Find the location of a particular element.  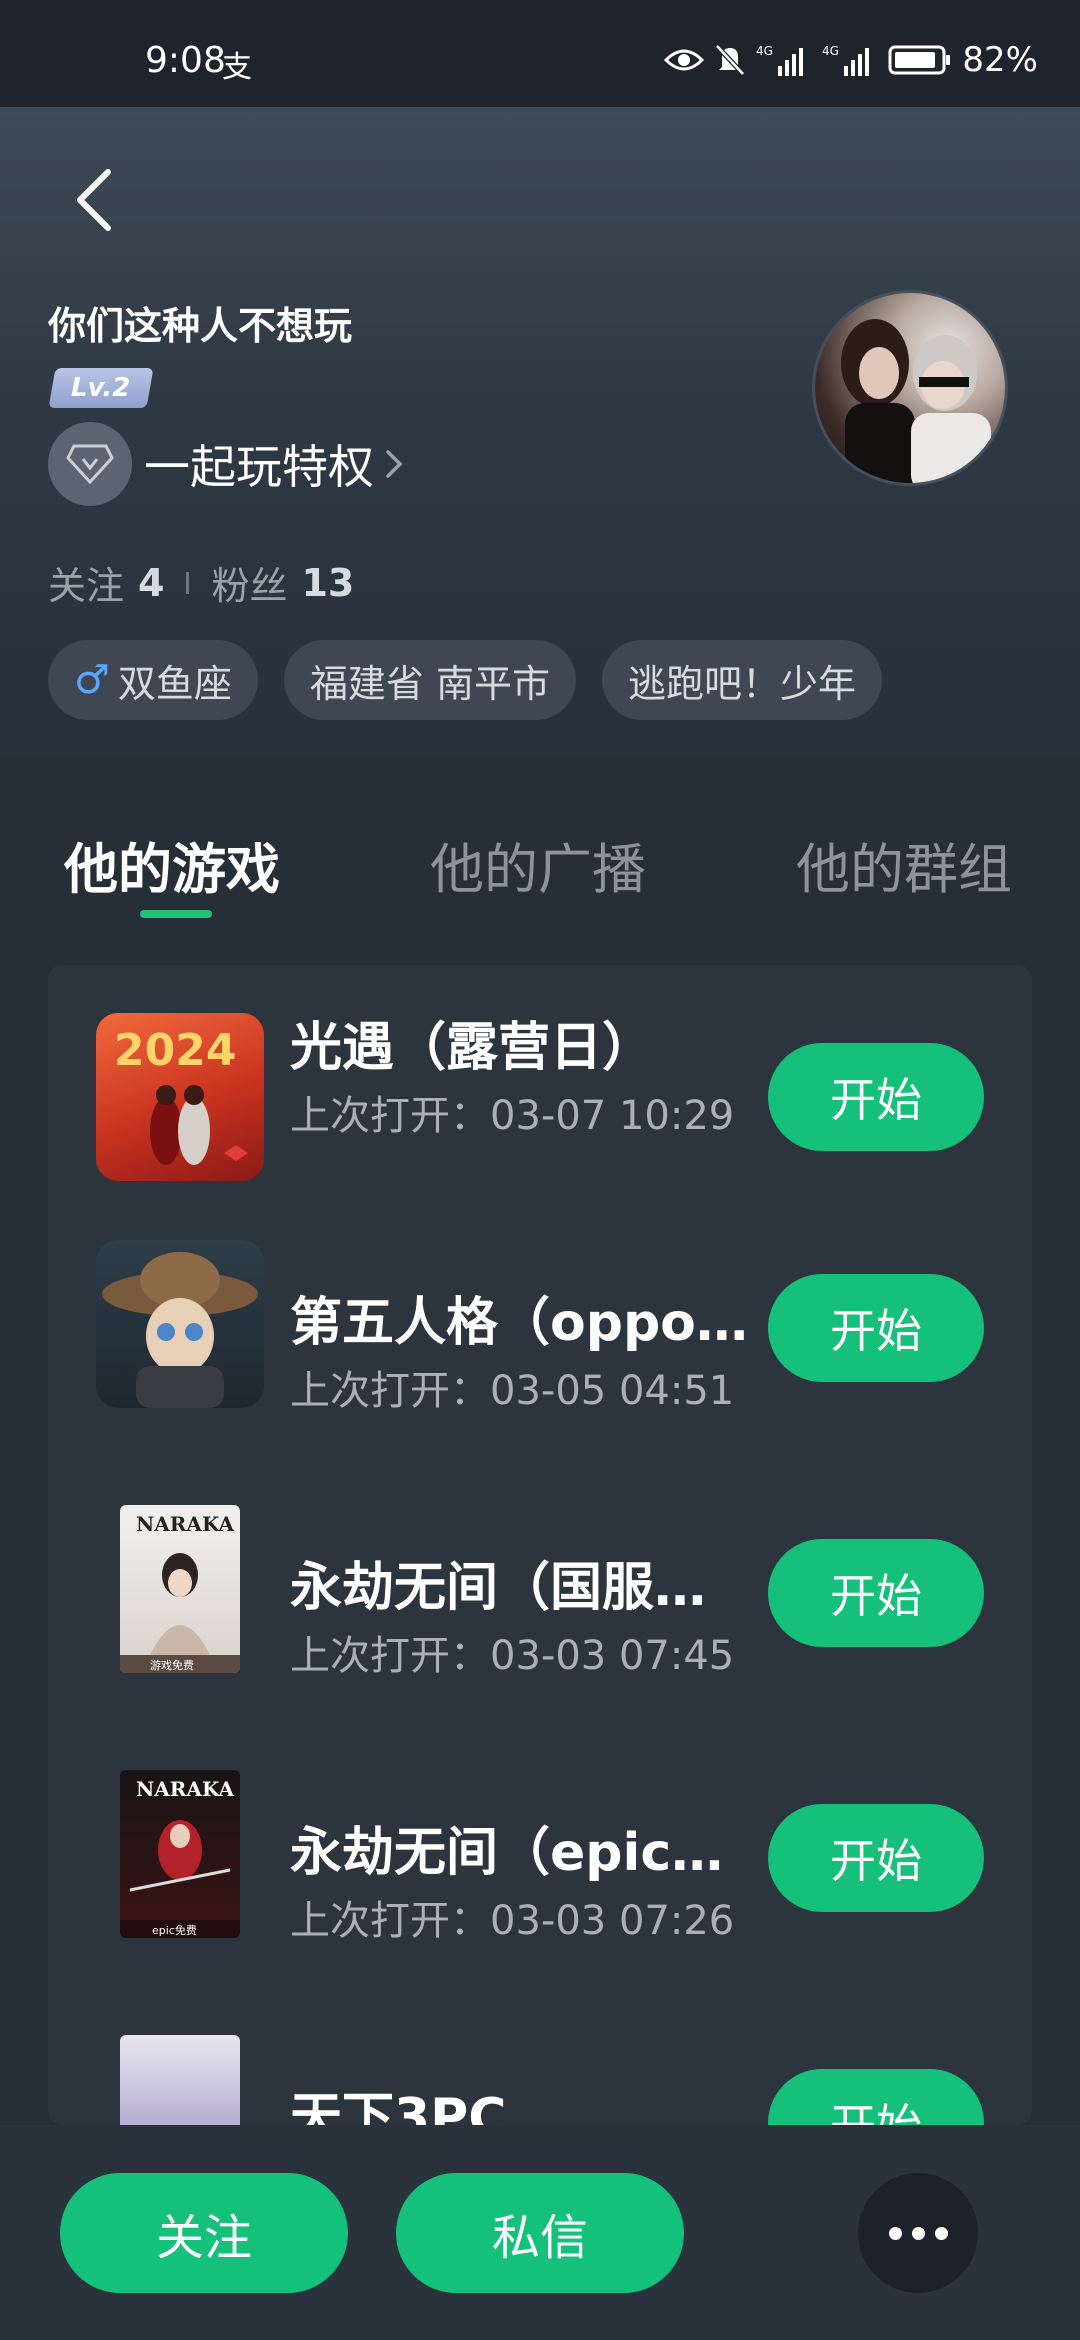

game-last-opened: 上次打开：03-05 04:51 is located at coordinates (512, 1391).